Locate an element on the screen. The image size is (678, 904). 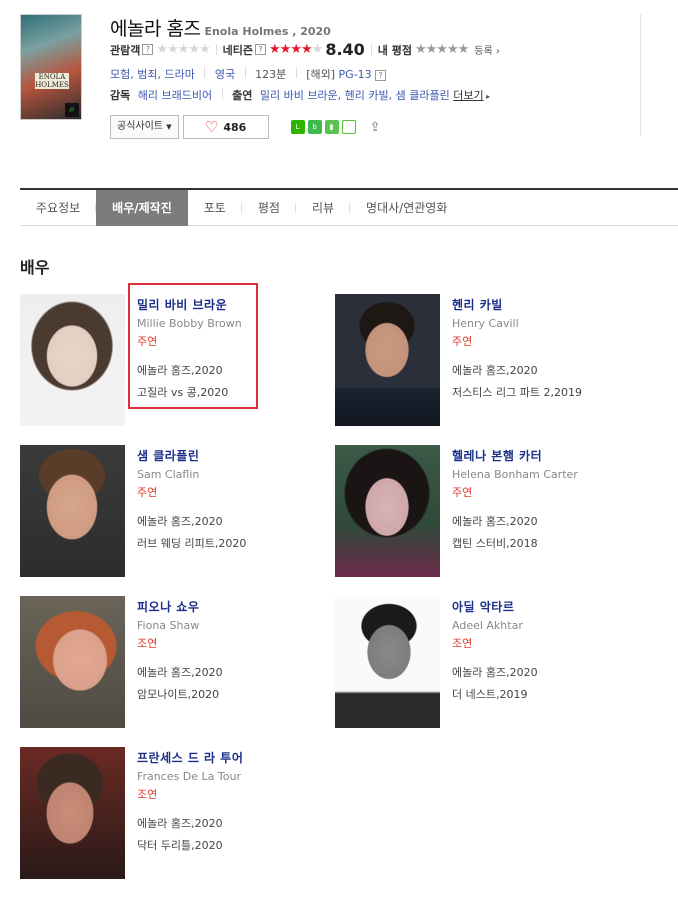
tab-photo: 포토 is located at coordinates (215, 208).